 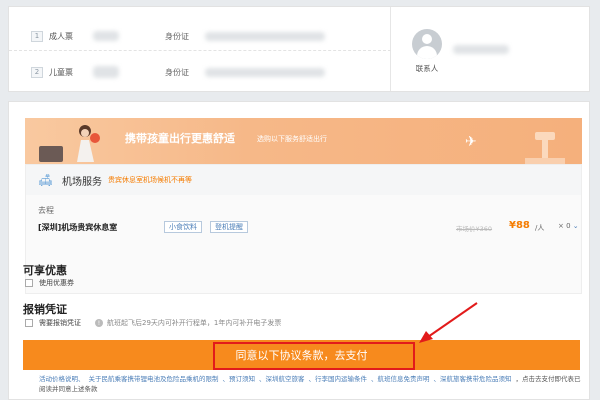 I want to click on control-tower-icon, so click(x=545, y=148).